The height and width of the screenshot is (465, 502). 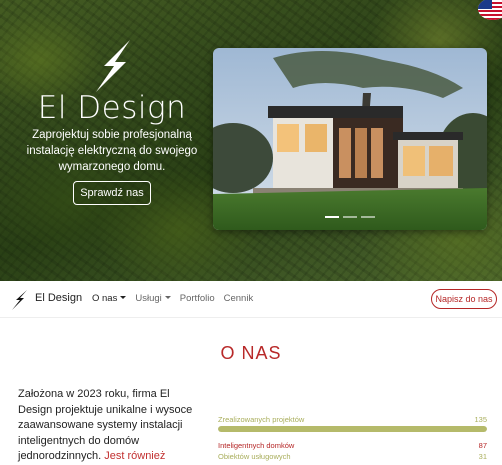 What do you see at coordinates (482, 456) in the screenshot?
I see `stat-value: 31` at bounding box center [482, 456].